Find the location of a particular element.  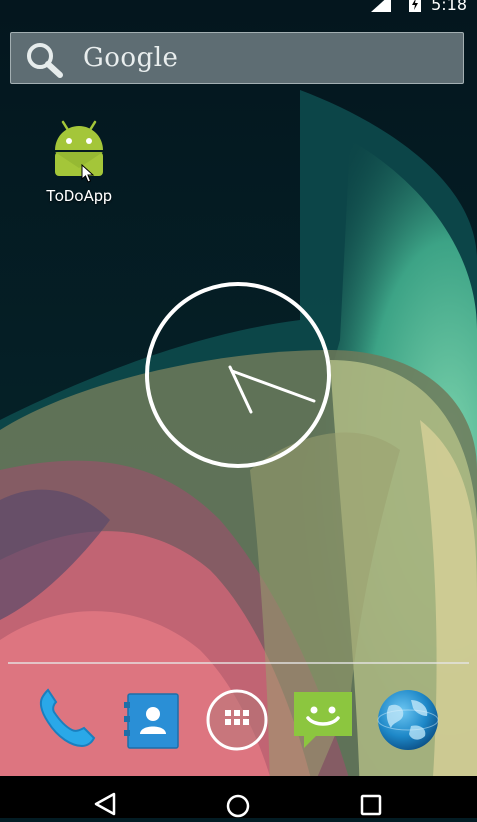

home-icon is located at coordinates (238, 804).